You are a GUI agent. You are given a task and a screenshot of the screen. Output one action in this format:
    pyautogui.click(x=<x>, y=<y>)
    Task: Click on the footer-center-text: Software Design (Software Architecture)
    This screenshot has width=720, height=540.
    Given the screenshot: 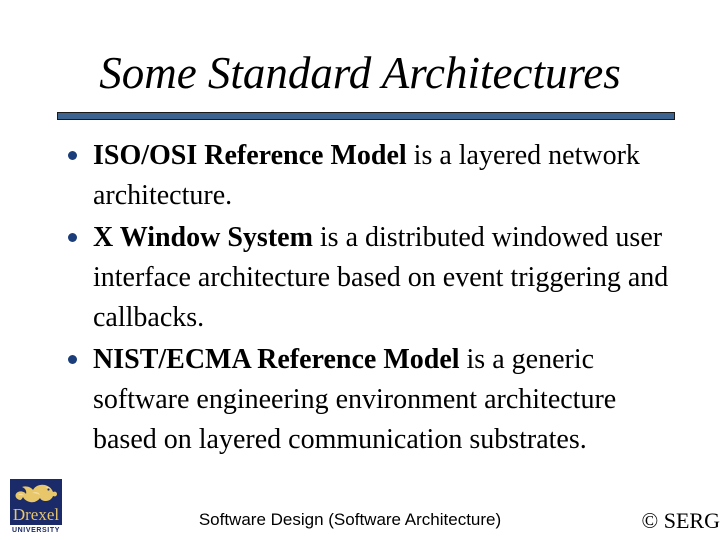 What is the action you would take?
    pyautogui.click(x=350, y=519)
    